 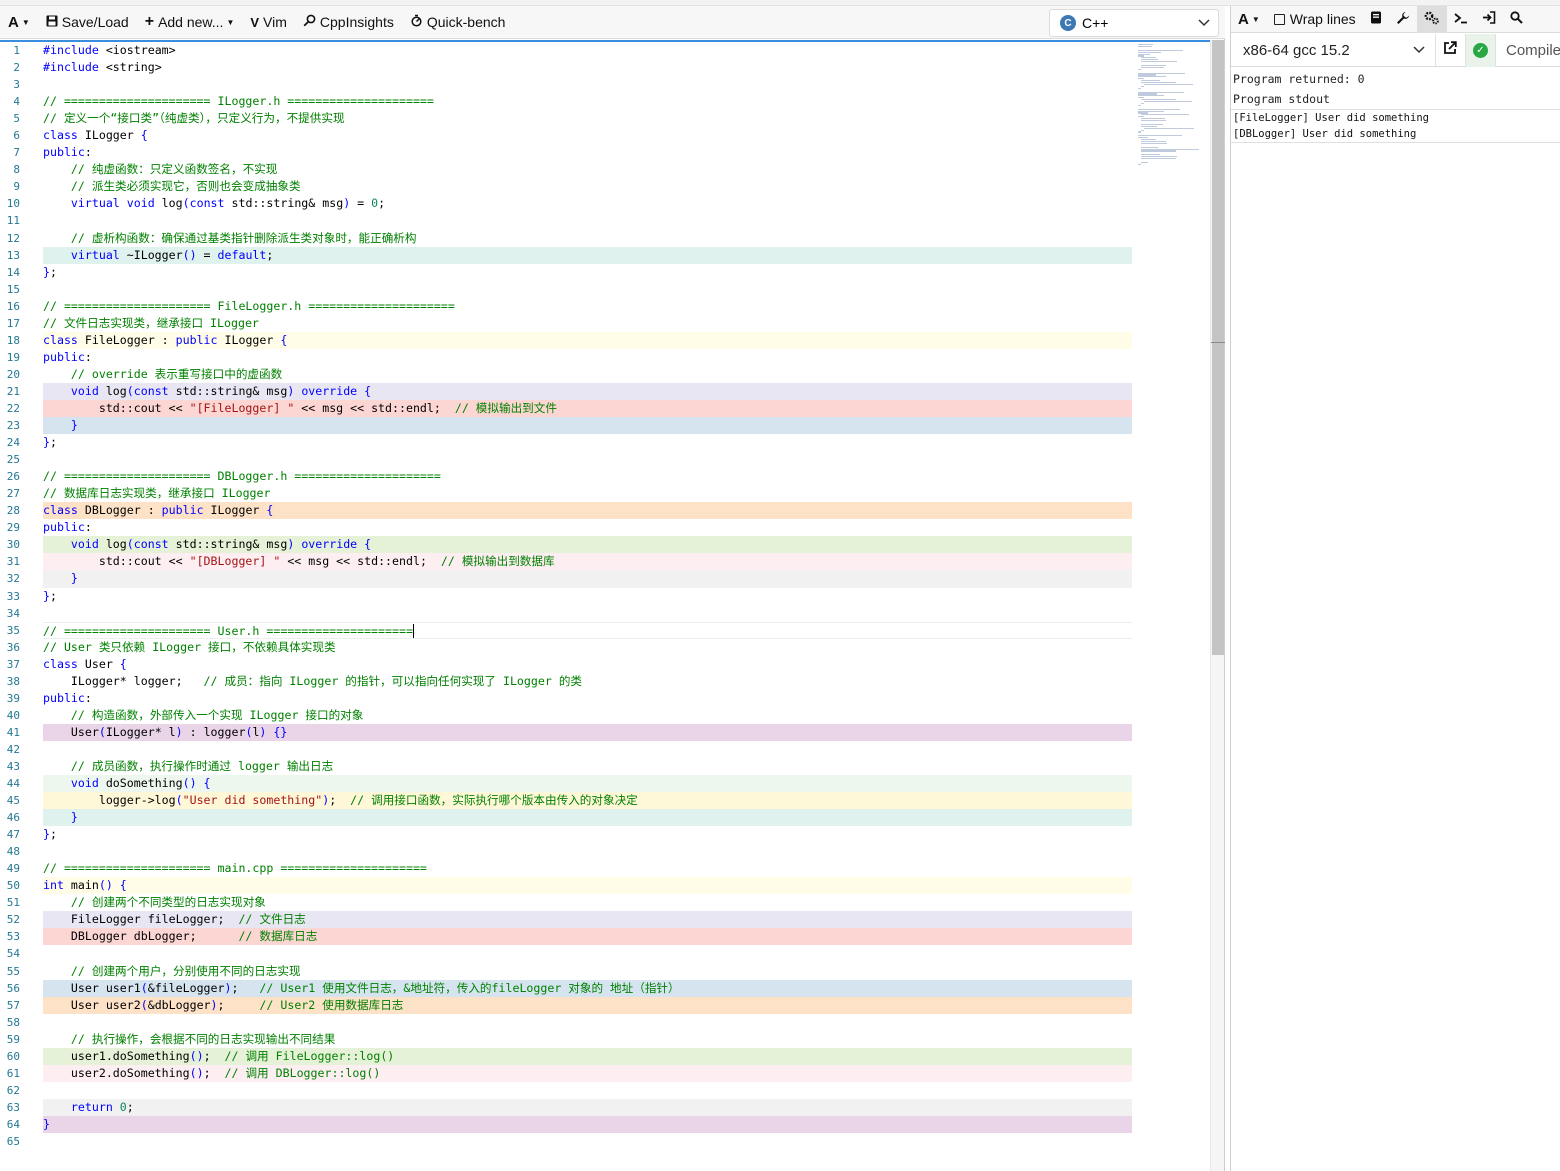 What do you see at coordinates (587, 1005) in the screenshot?
I see `line-content: User user2(&dbLogger); // User2 使用数据库日志` at bounding box center [587, 1005].